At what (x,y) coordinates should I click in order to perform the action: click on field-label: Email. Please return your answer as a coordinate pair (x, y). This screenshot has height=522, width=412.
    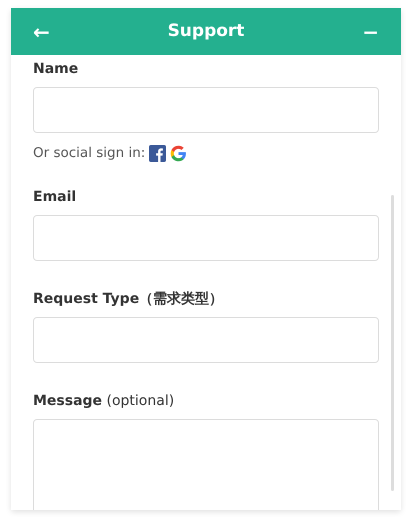
    Looking at the image, I should click on (55, 198).